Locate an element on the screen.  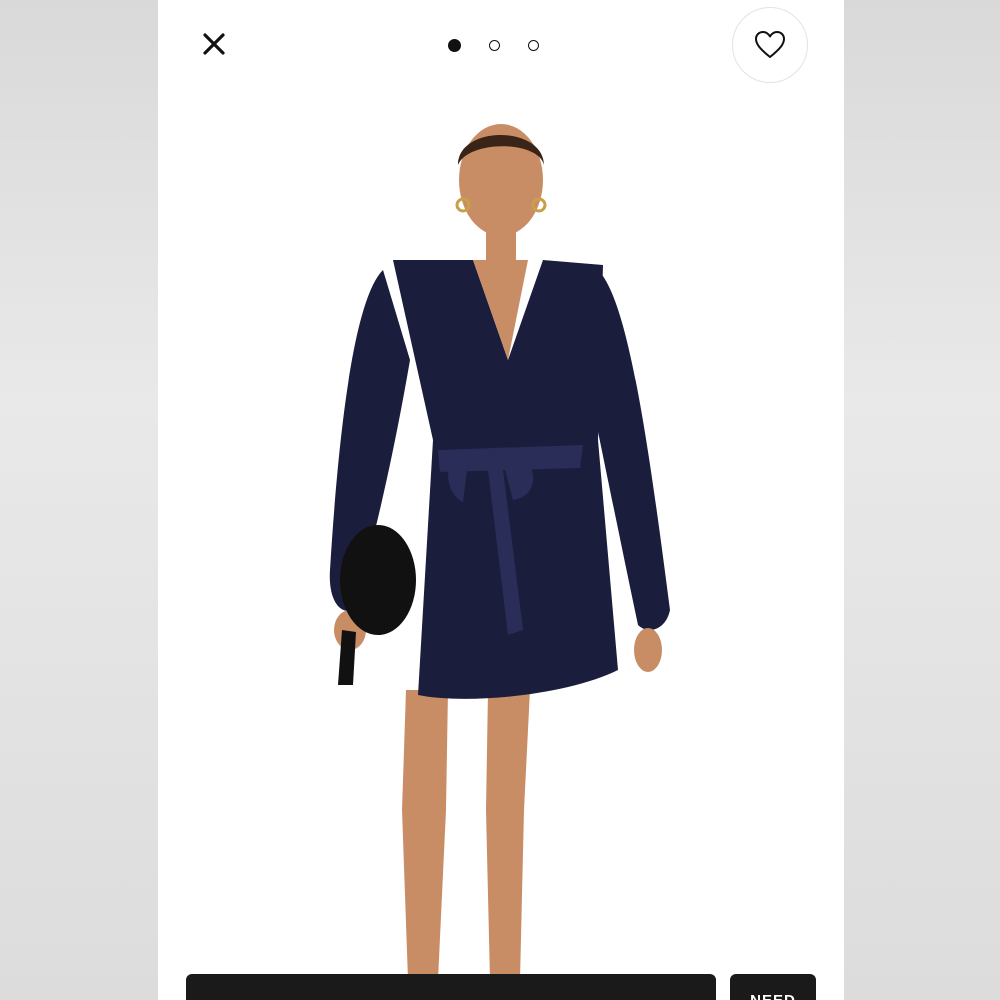
carousel-indicators is located at coordinates (493, 45).